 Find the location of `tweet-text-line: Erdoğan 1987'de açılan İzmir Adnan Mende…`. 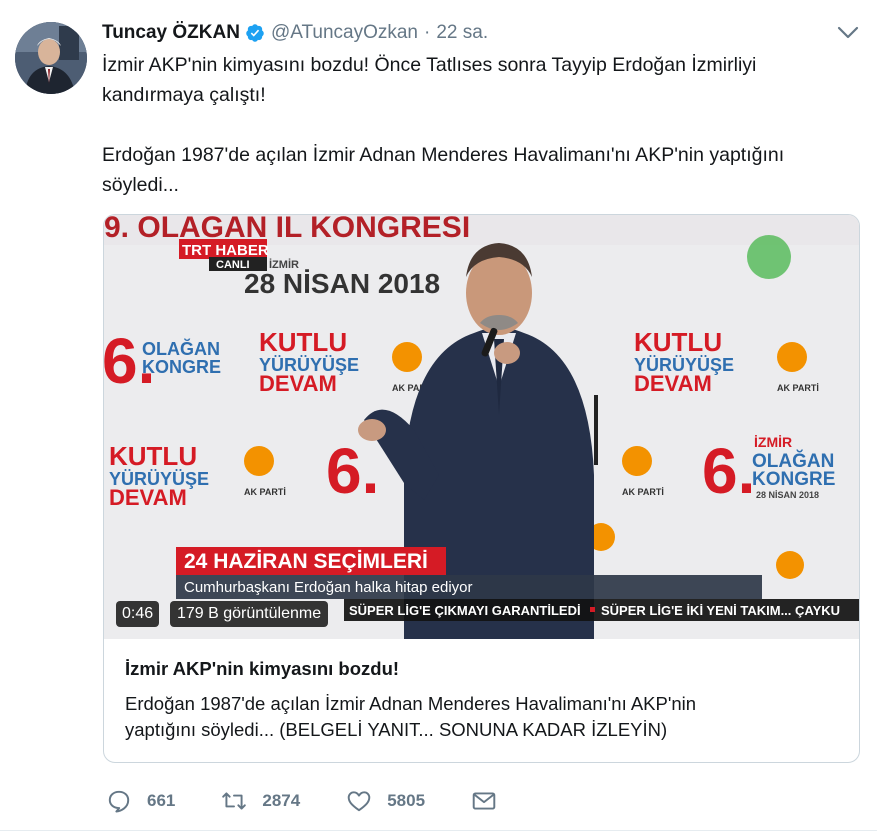

tweet-text-line: Erdoğan 1987'de açılan İzmir Adnan Mende… is located at coordinates (443, 155).